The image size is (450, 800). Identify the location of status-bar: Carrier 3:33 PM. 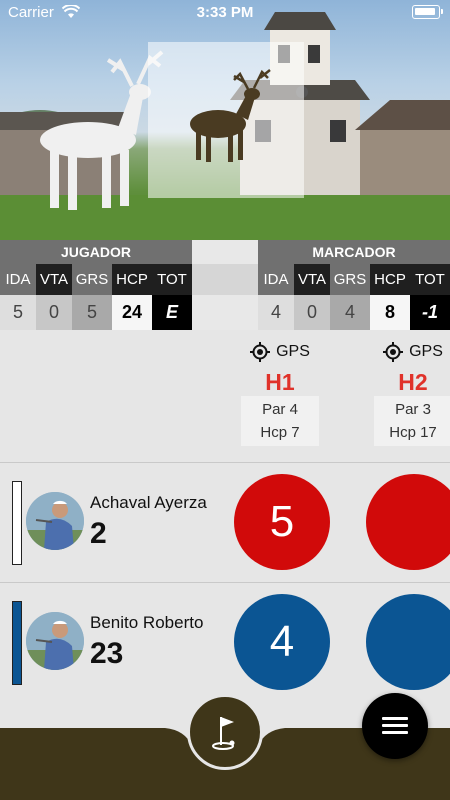
(225, 13).